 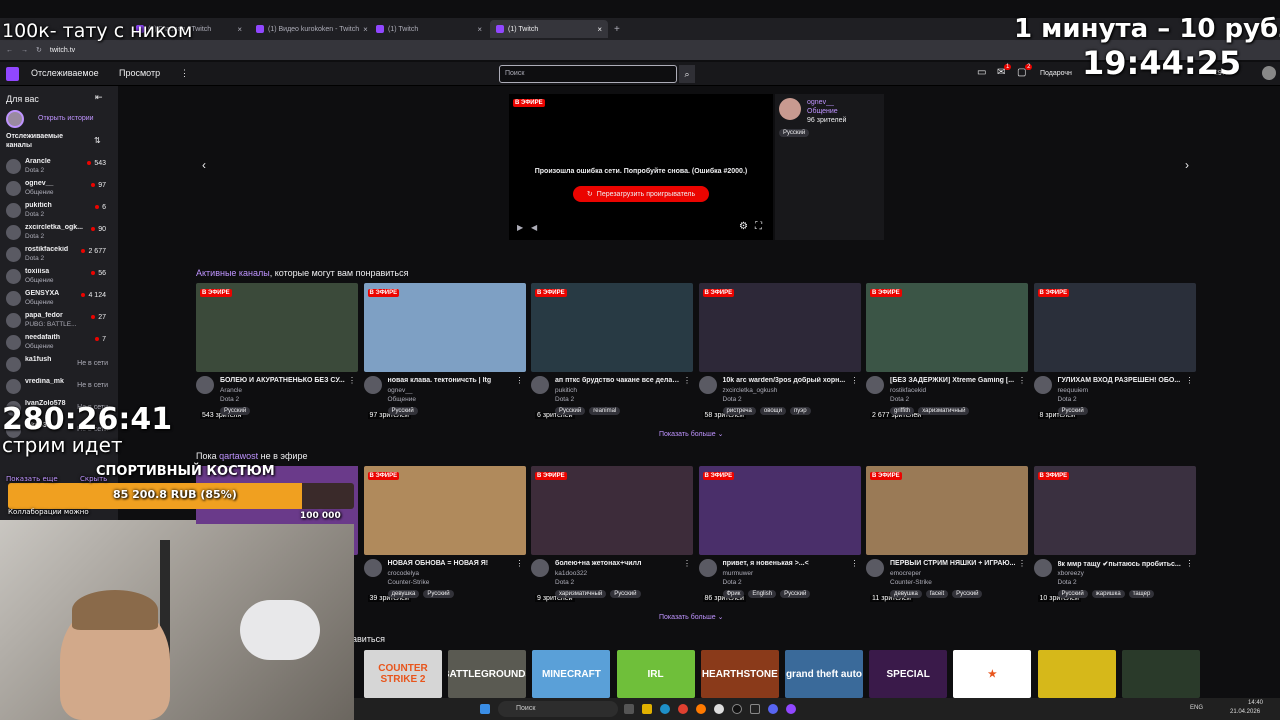 What do you see at coordinates (62, 50) in the screenshot?
I see `url-field: twitch.tv` at bounding box center [62, 50].